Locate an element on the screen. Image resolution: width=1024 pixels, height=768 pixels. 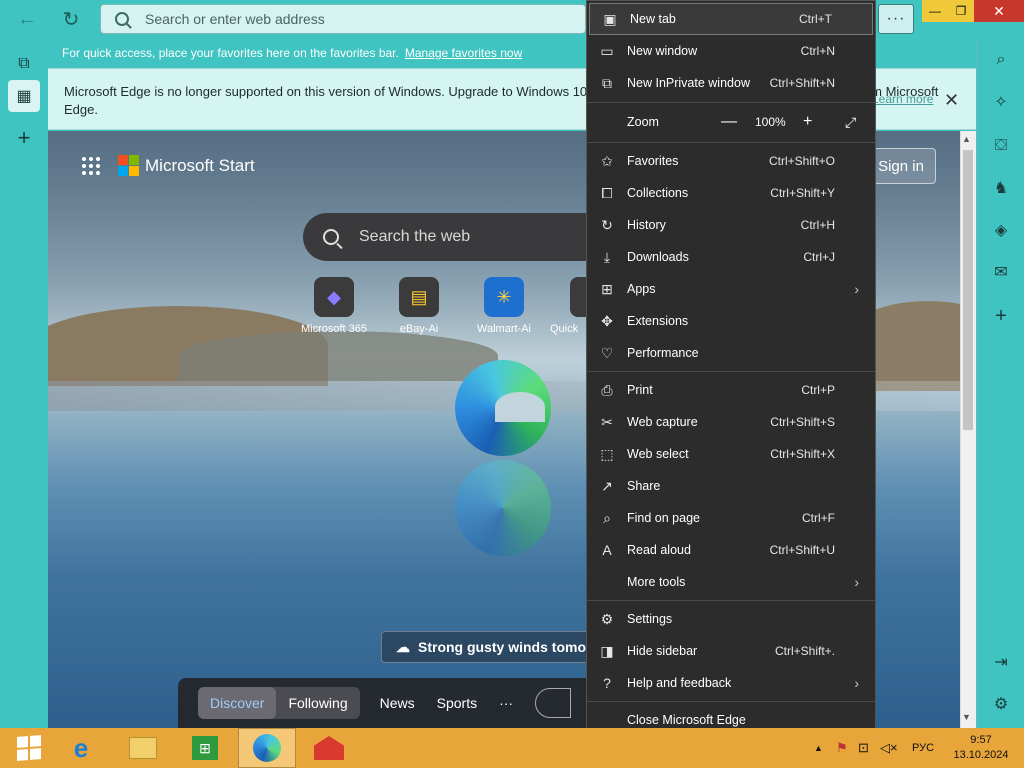
copilot-sparkle-icon: ✧ is located at coordinates (1001, 102).